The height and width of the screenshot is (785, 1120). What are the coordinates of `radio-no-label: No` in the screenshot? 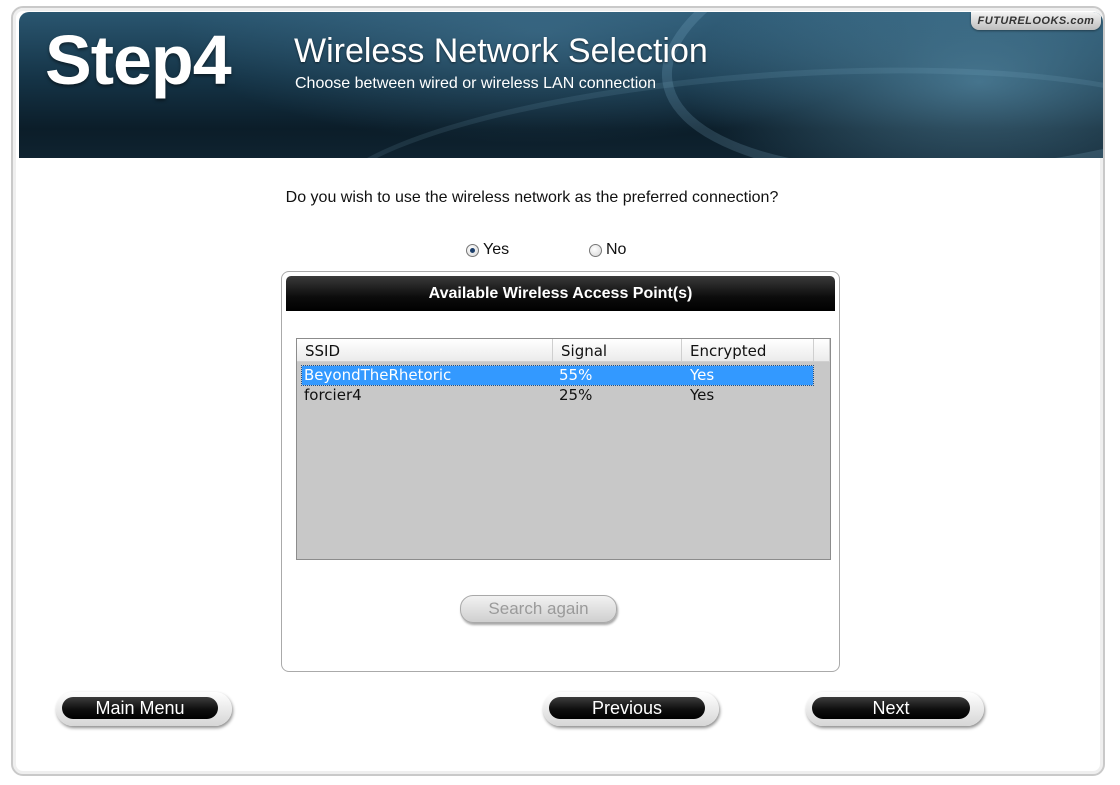 It's located at (616, 249).